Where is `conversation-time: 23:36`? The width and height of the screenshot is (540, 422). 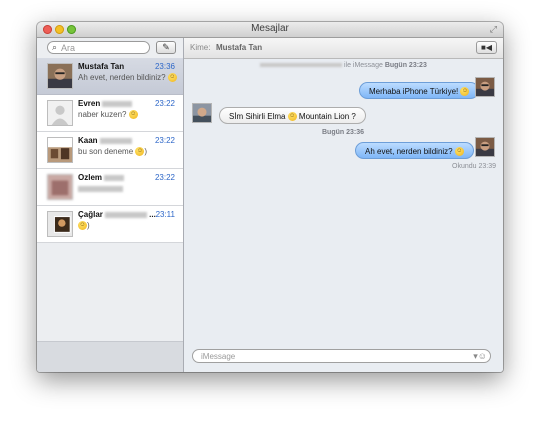 conversation-time: 23:36 is located at coordinates (164, 66).